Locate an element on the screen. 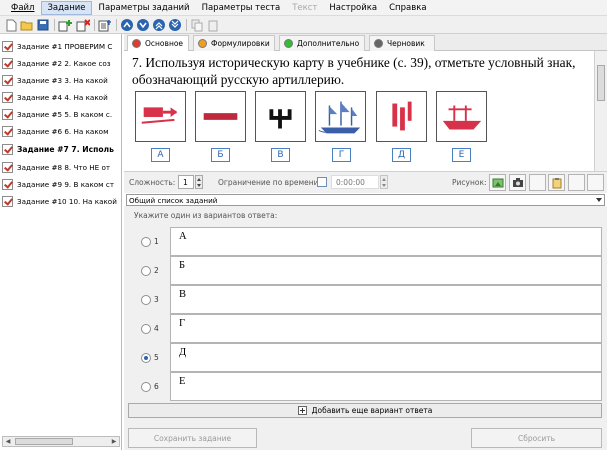 This screenshot has width=607, height=450. new-file-icon is located at coordinates (11, 25).